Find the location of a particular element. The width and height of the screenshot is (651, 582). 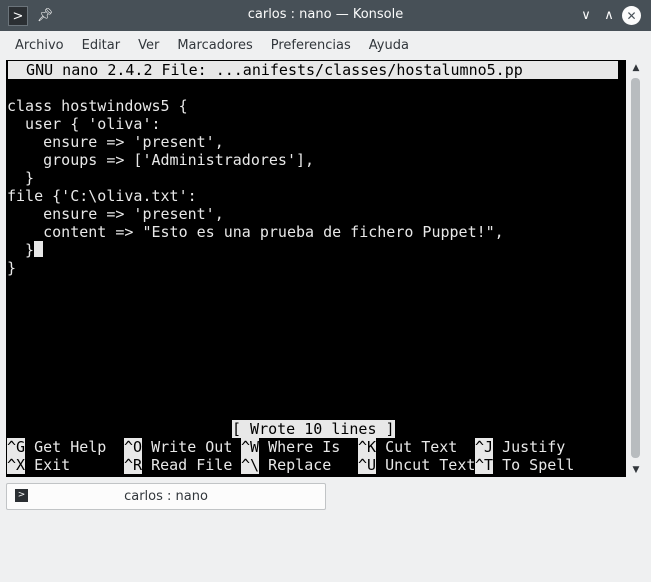

shortcut-where-is: ^W Where Is is located at coordinates (290, 447).